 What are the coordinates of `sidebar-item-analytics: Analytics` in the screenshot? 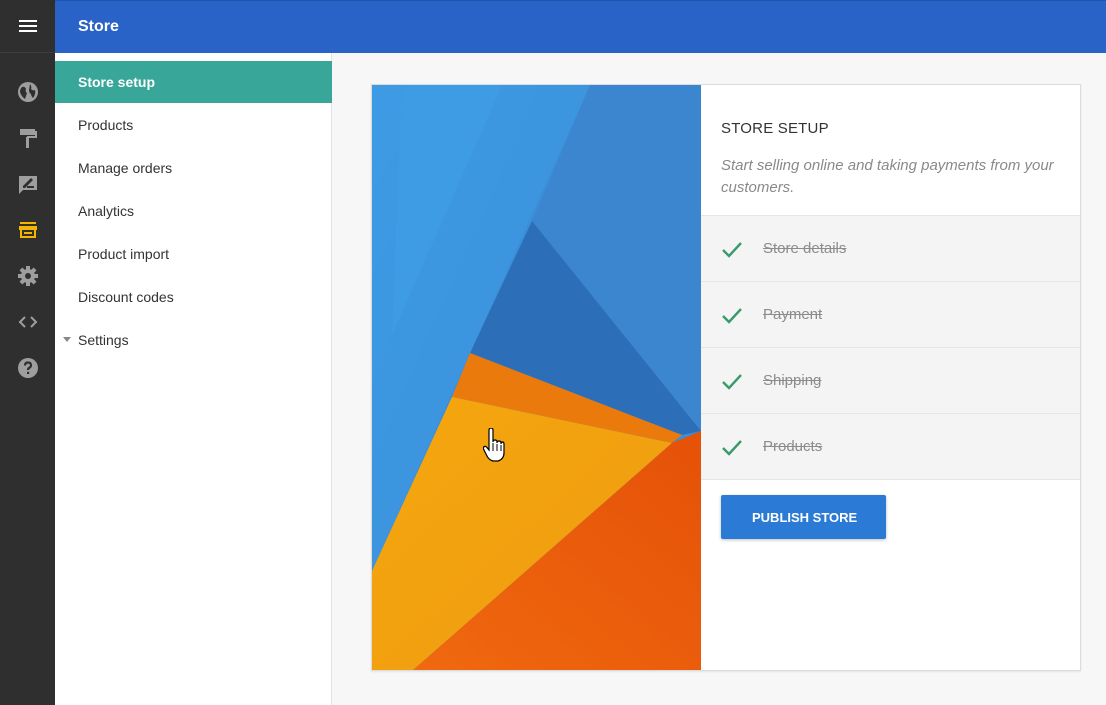 It's located at (193, 211).